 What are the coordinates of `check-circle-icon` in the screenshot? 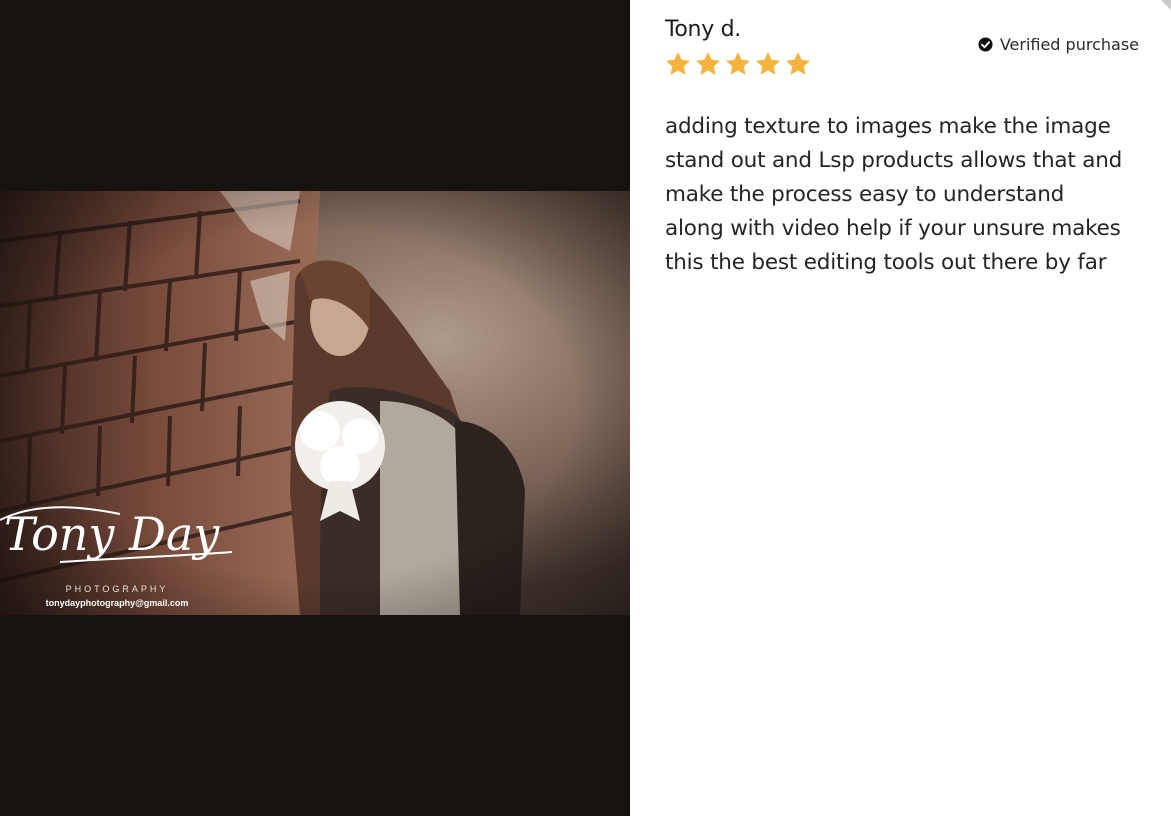 It's located at (985, 44).